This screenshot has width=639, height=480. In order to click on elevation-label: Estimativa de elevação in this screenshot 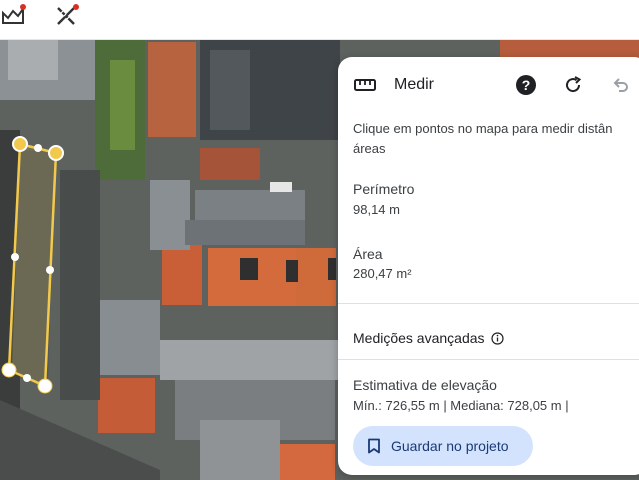, I will do `click(425, 385)`.